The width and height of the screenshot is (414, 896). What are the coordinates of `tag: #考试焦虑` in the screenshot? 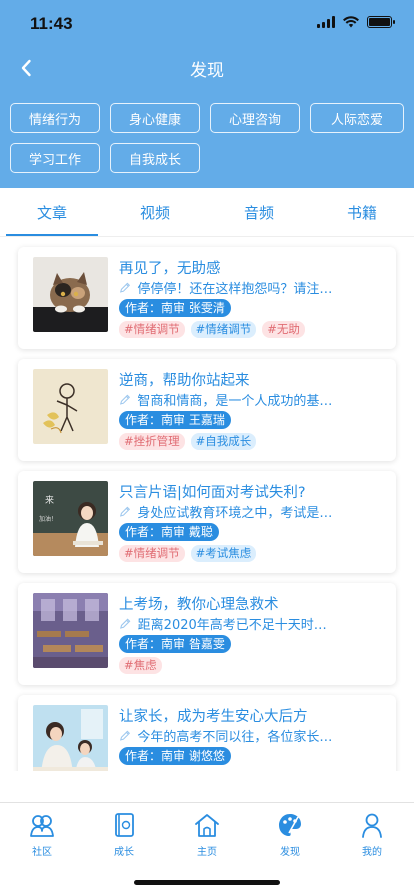 It's located at (223, 553).